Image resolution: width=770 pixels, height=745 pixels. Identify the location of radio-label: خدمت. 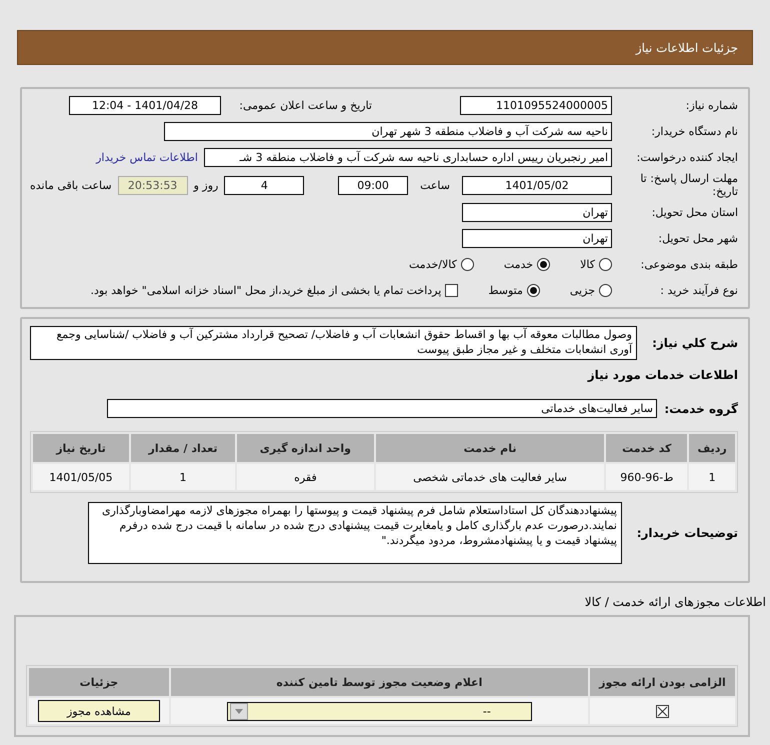
(519, 265).